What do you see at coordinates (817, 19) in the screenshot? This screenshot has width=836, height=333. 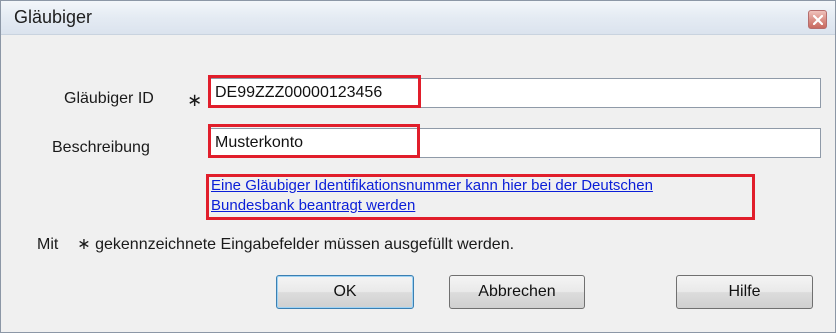 I see `close-button` at bounding box center [817, 19].